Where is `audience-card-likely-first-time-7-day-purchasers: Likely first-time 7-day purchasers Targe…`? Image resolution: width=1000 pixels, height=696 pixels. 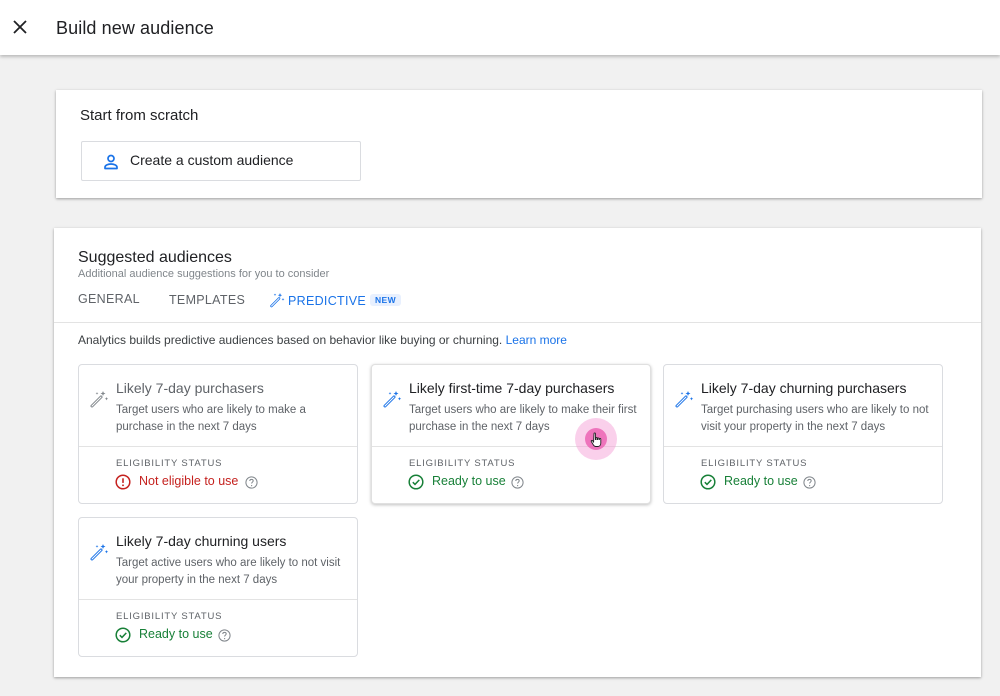
audience-card-likely-first-time-7-day-purchasers: Likely first-time 7-day purchasers Targe… is located at coordinates (511, 434).